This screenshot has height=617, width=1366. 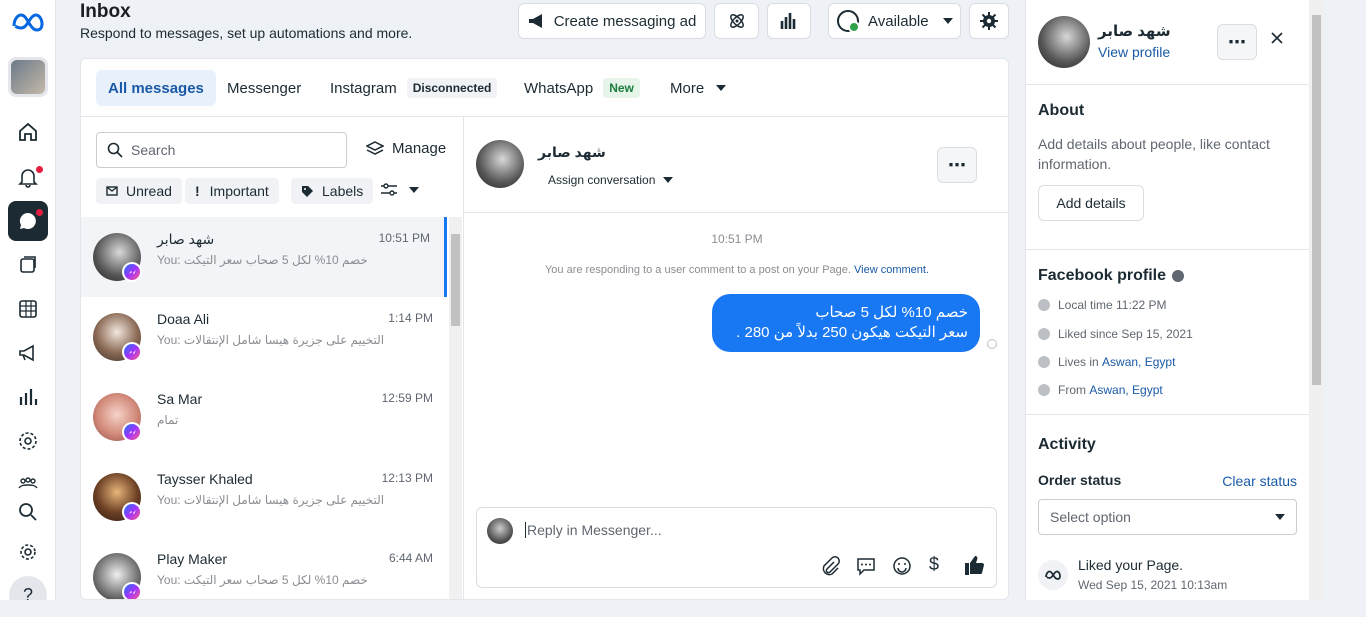 I want to click on message-time: 6:44 AM, so click(x=410, y=558).